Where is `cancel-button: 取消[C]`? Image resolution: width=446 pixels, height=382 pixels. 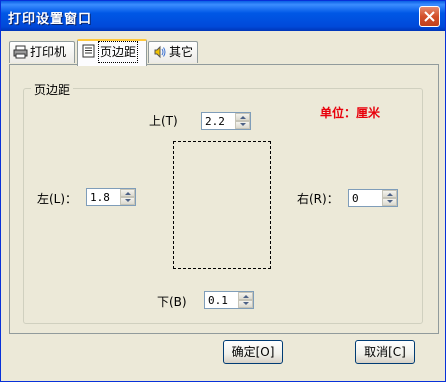
cancel-button: 取消[C] is located at coordinates (385, 352).